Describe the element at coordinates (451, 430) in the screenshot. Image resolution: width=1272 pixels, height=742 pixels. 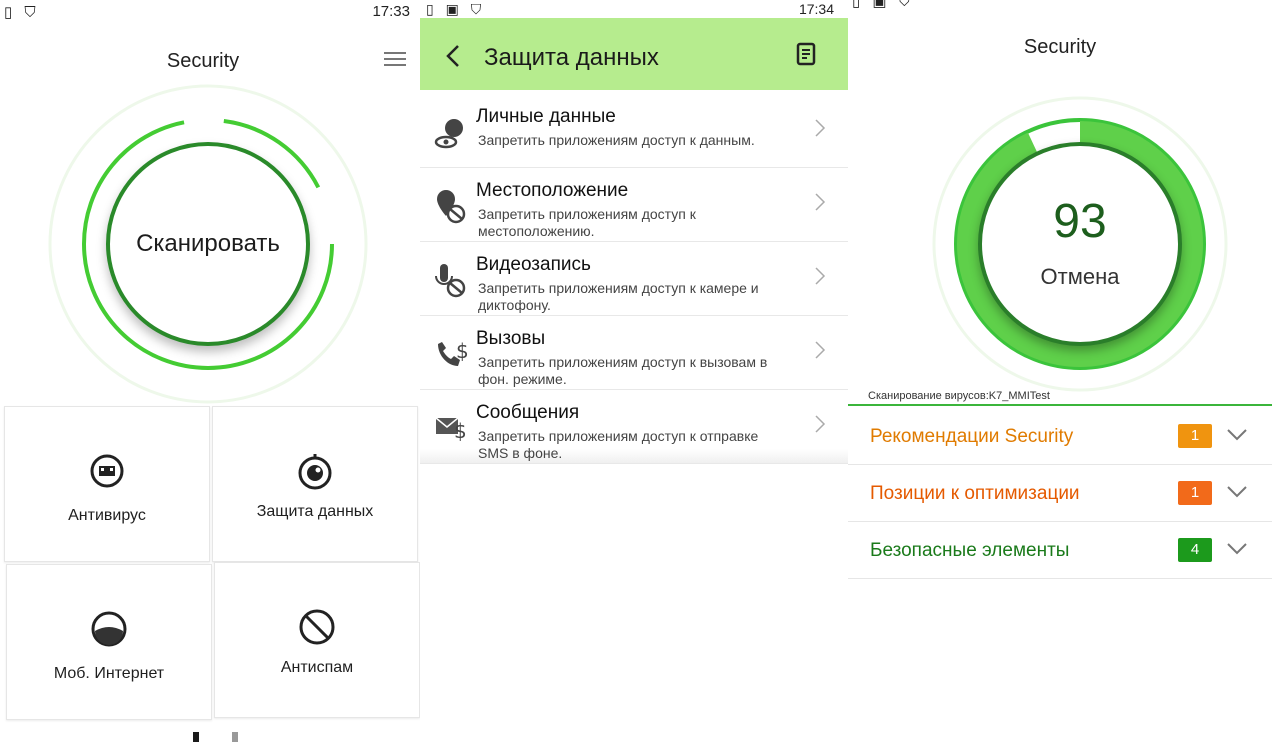
I see `sms-icon: $` at that location.